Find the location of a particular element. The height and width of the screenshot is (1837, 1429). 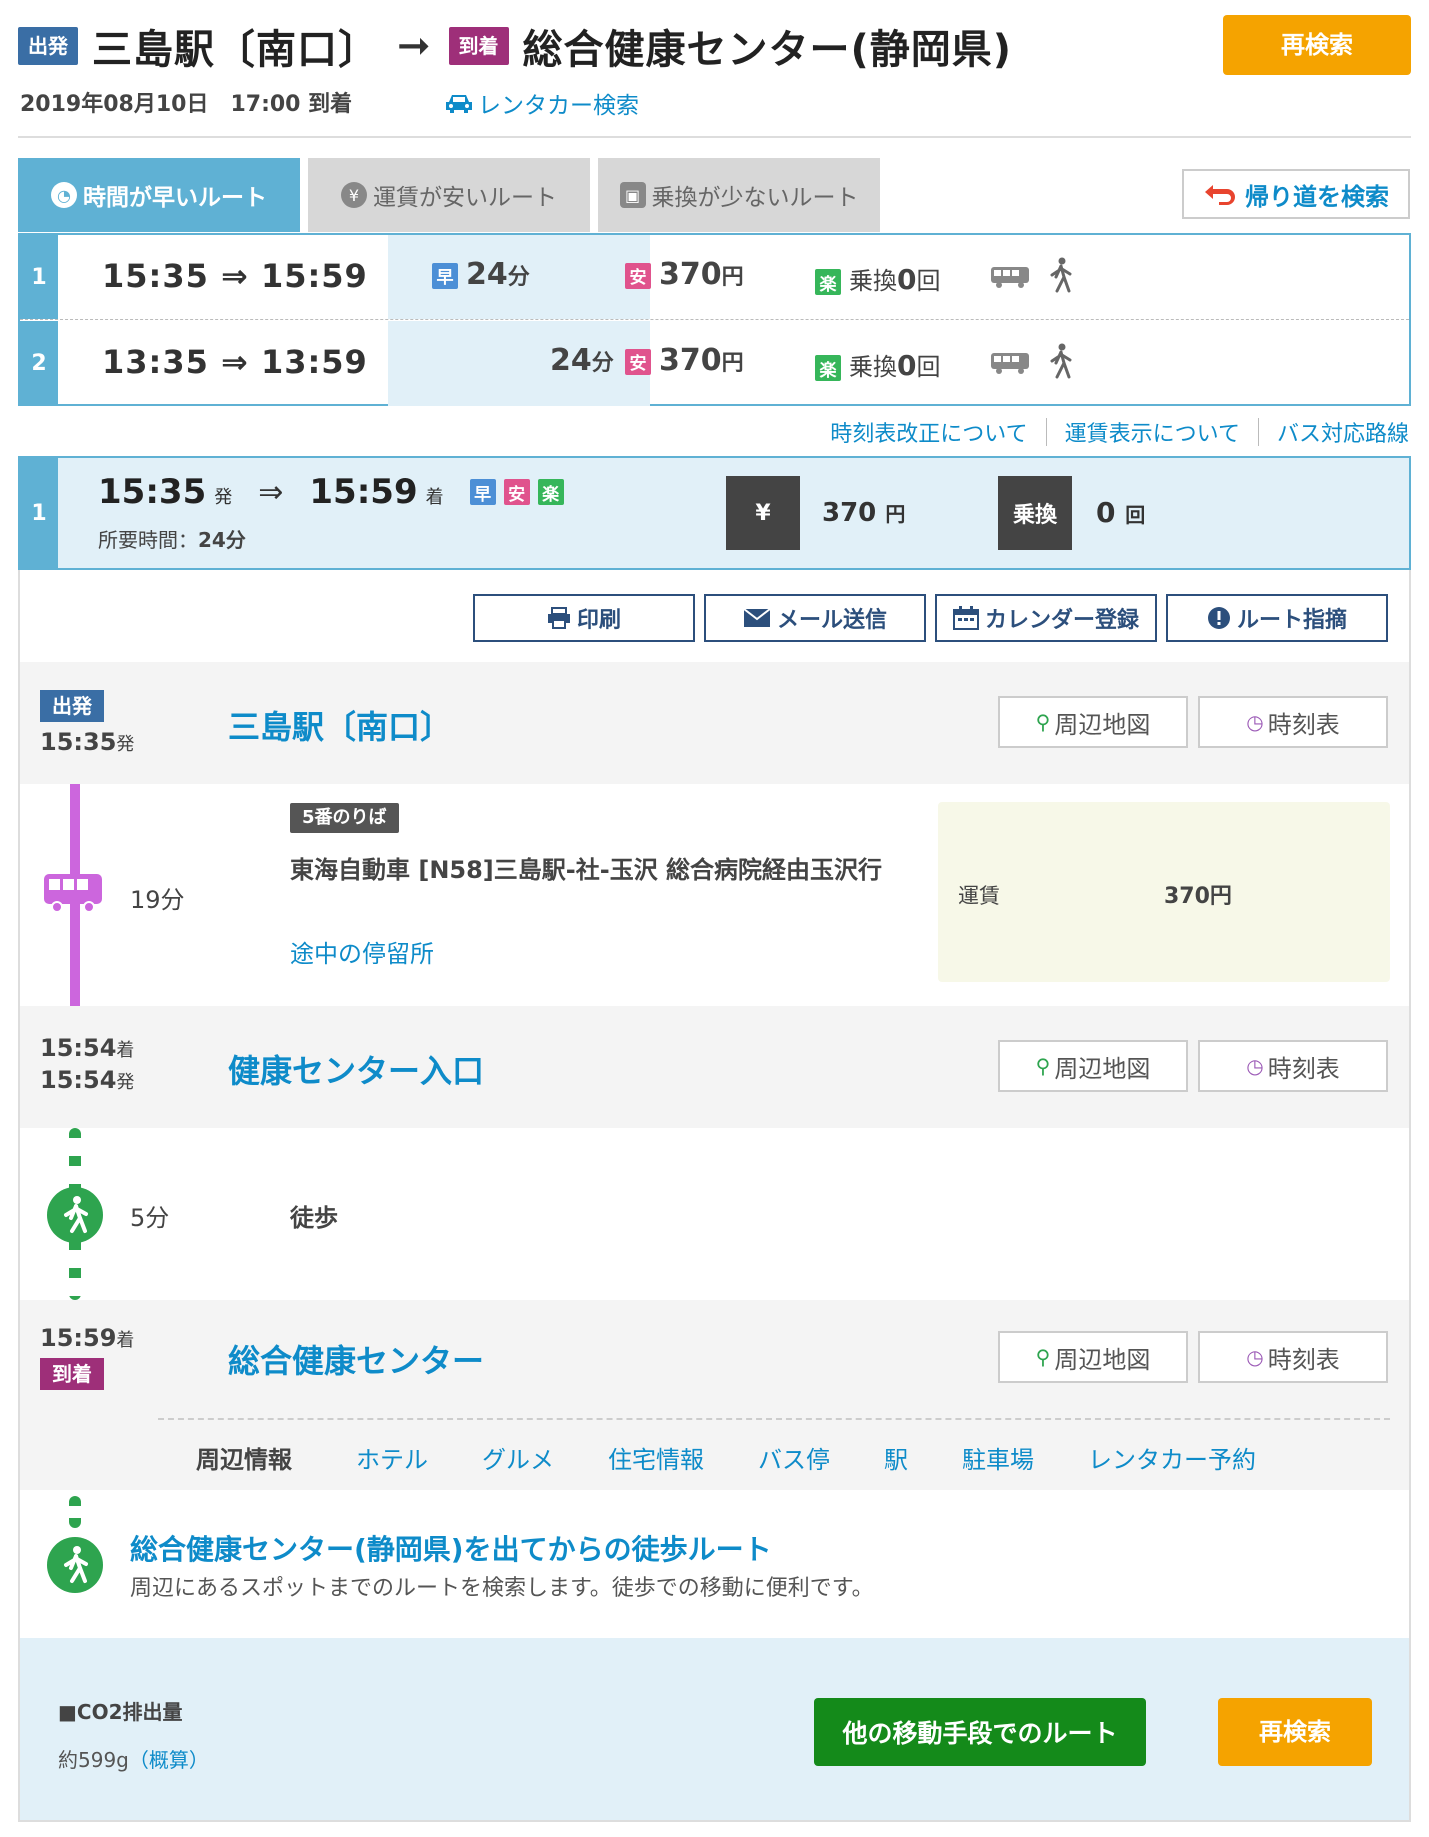

nearby-housing-link: 住宅情報 is located at coordinates (656, 1457).